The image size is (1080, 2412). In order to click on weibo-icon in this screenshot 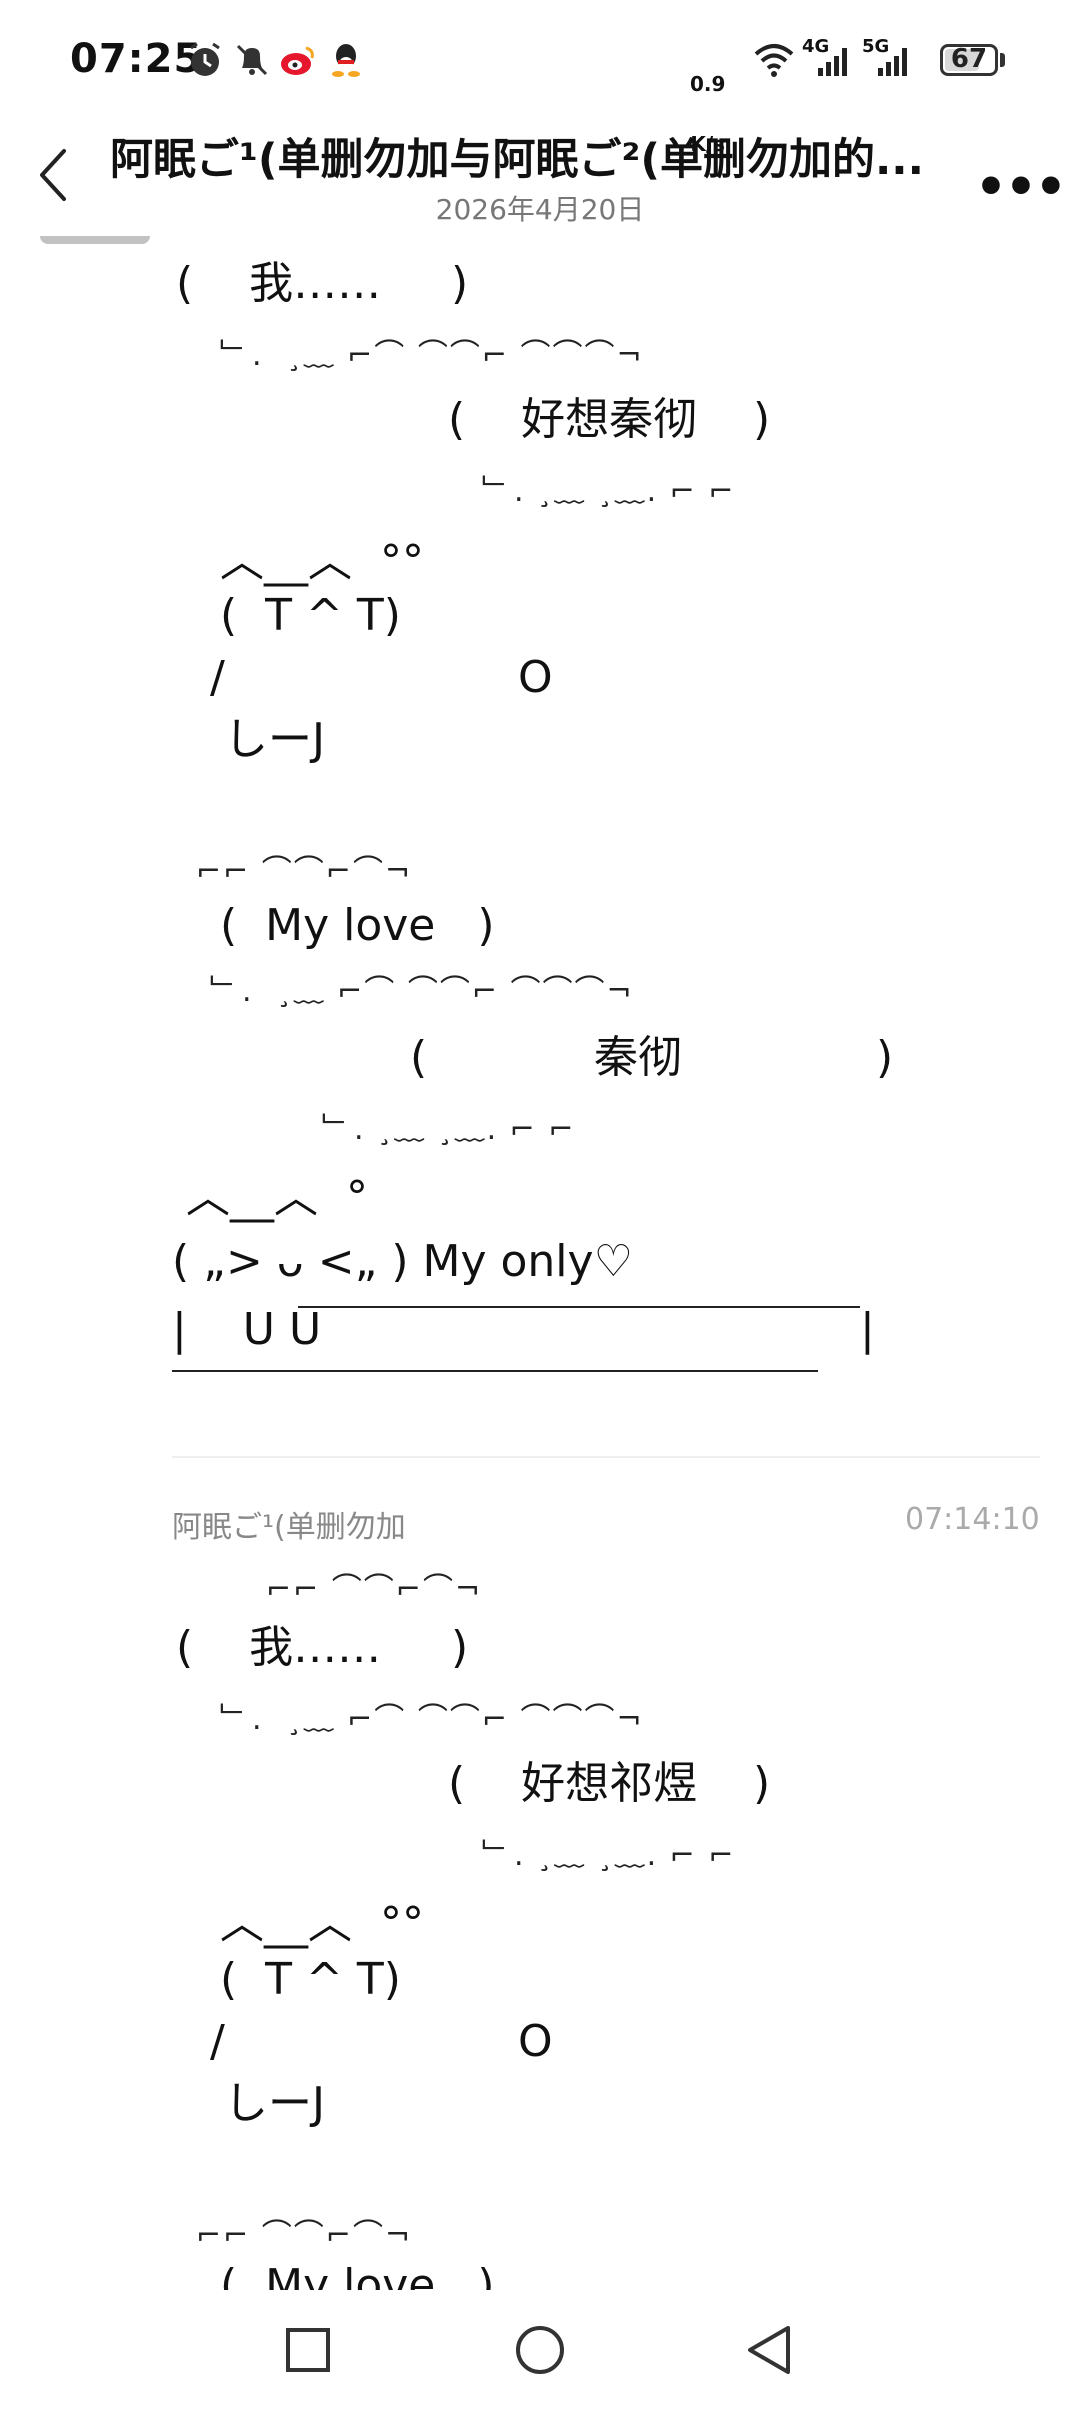, I will do `click(297, 60)`.